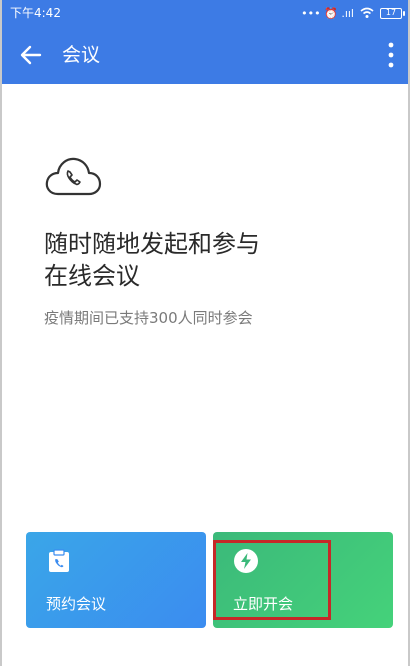 The height and width of the screenshot is (666, 410). What do you see at coordinates (263, 604) in the screenshot?
I see `start-meeting-label: 立即开会` at bounding box center [263, 604].